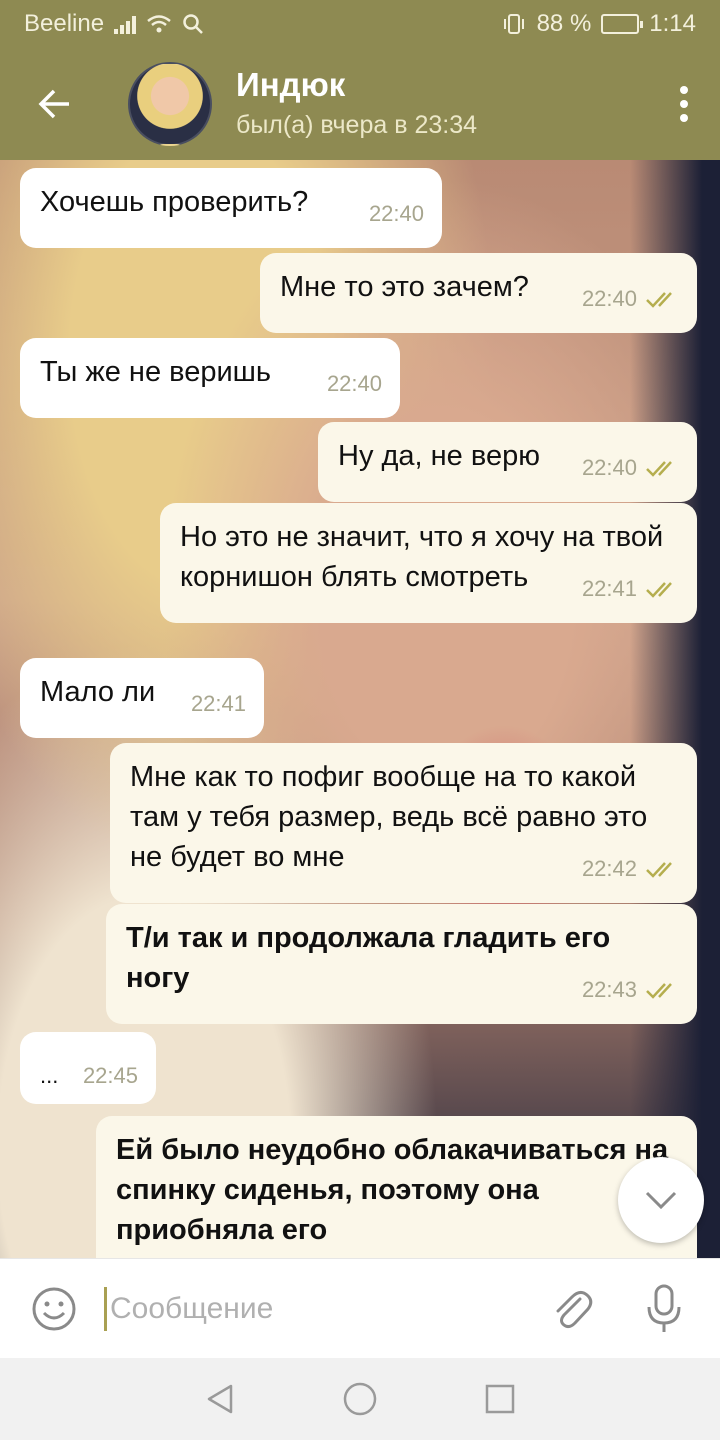 This screenshot has width=720, height=1440. What do you see at coordinates (356, 104) in the screenshot?
I see `contact-info: Индюк был(а) вчера в 23:34` at bounding box center [356, 104].